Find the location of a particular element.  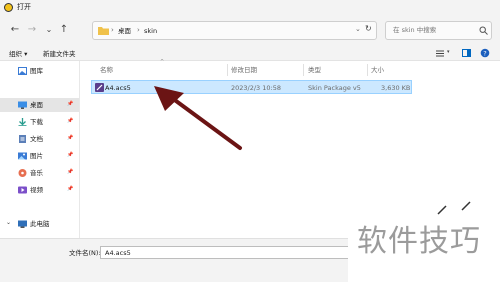

sort-indicator-icon: ^ is located at coordinates (162, 62).